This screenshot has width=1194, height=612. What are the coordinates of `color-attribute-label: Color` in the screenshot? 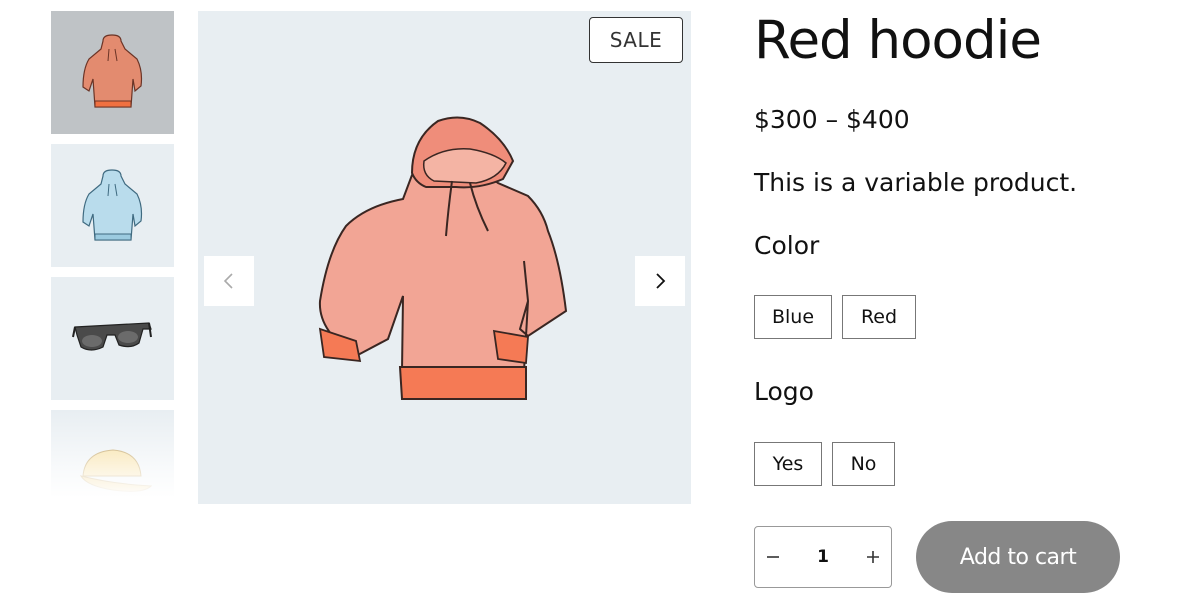 It's located at (787, 245).